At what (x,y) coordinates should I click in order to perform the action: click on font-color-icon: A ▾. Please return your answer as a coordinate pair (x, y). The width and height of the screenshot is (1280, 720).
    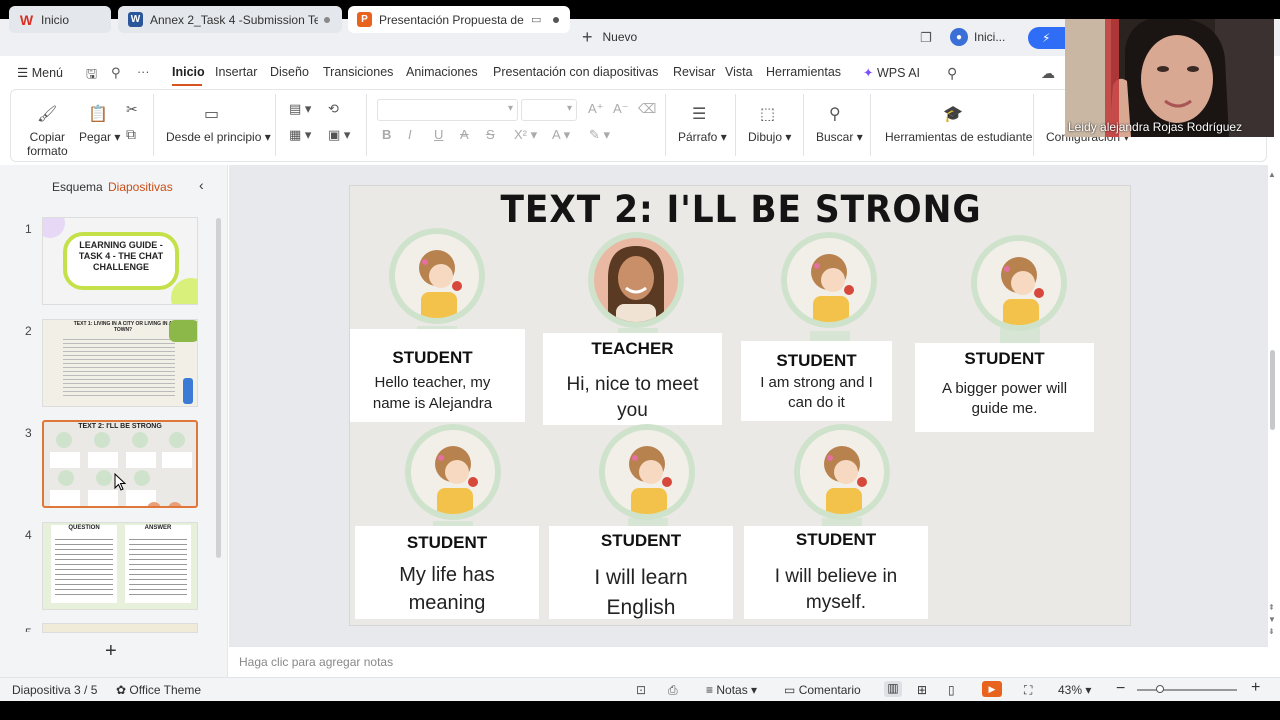
    Looking at the image, I should click on (561, 135).